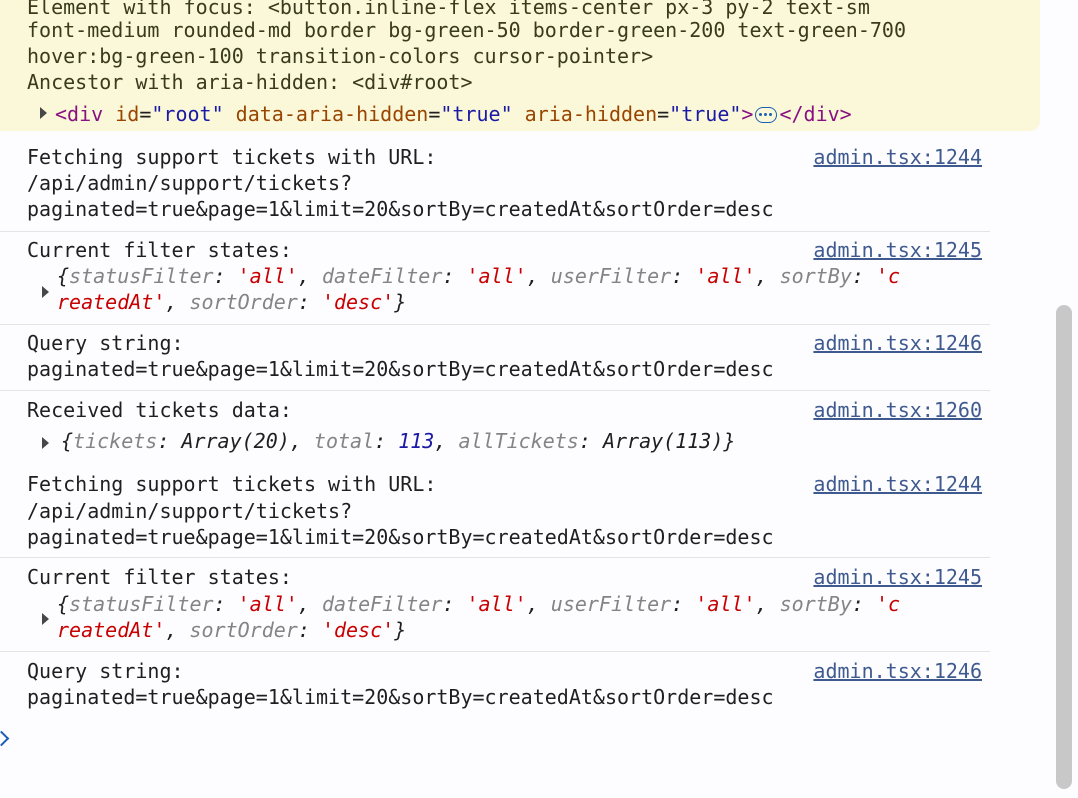  Describe the element at coordinates (187, 114) in the screenshot. I see `attribute-value: "root"` at that location.